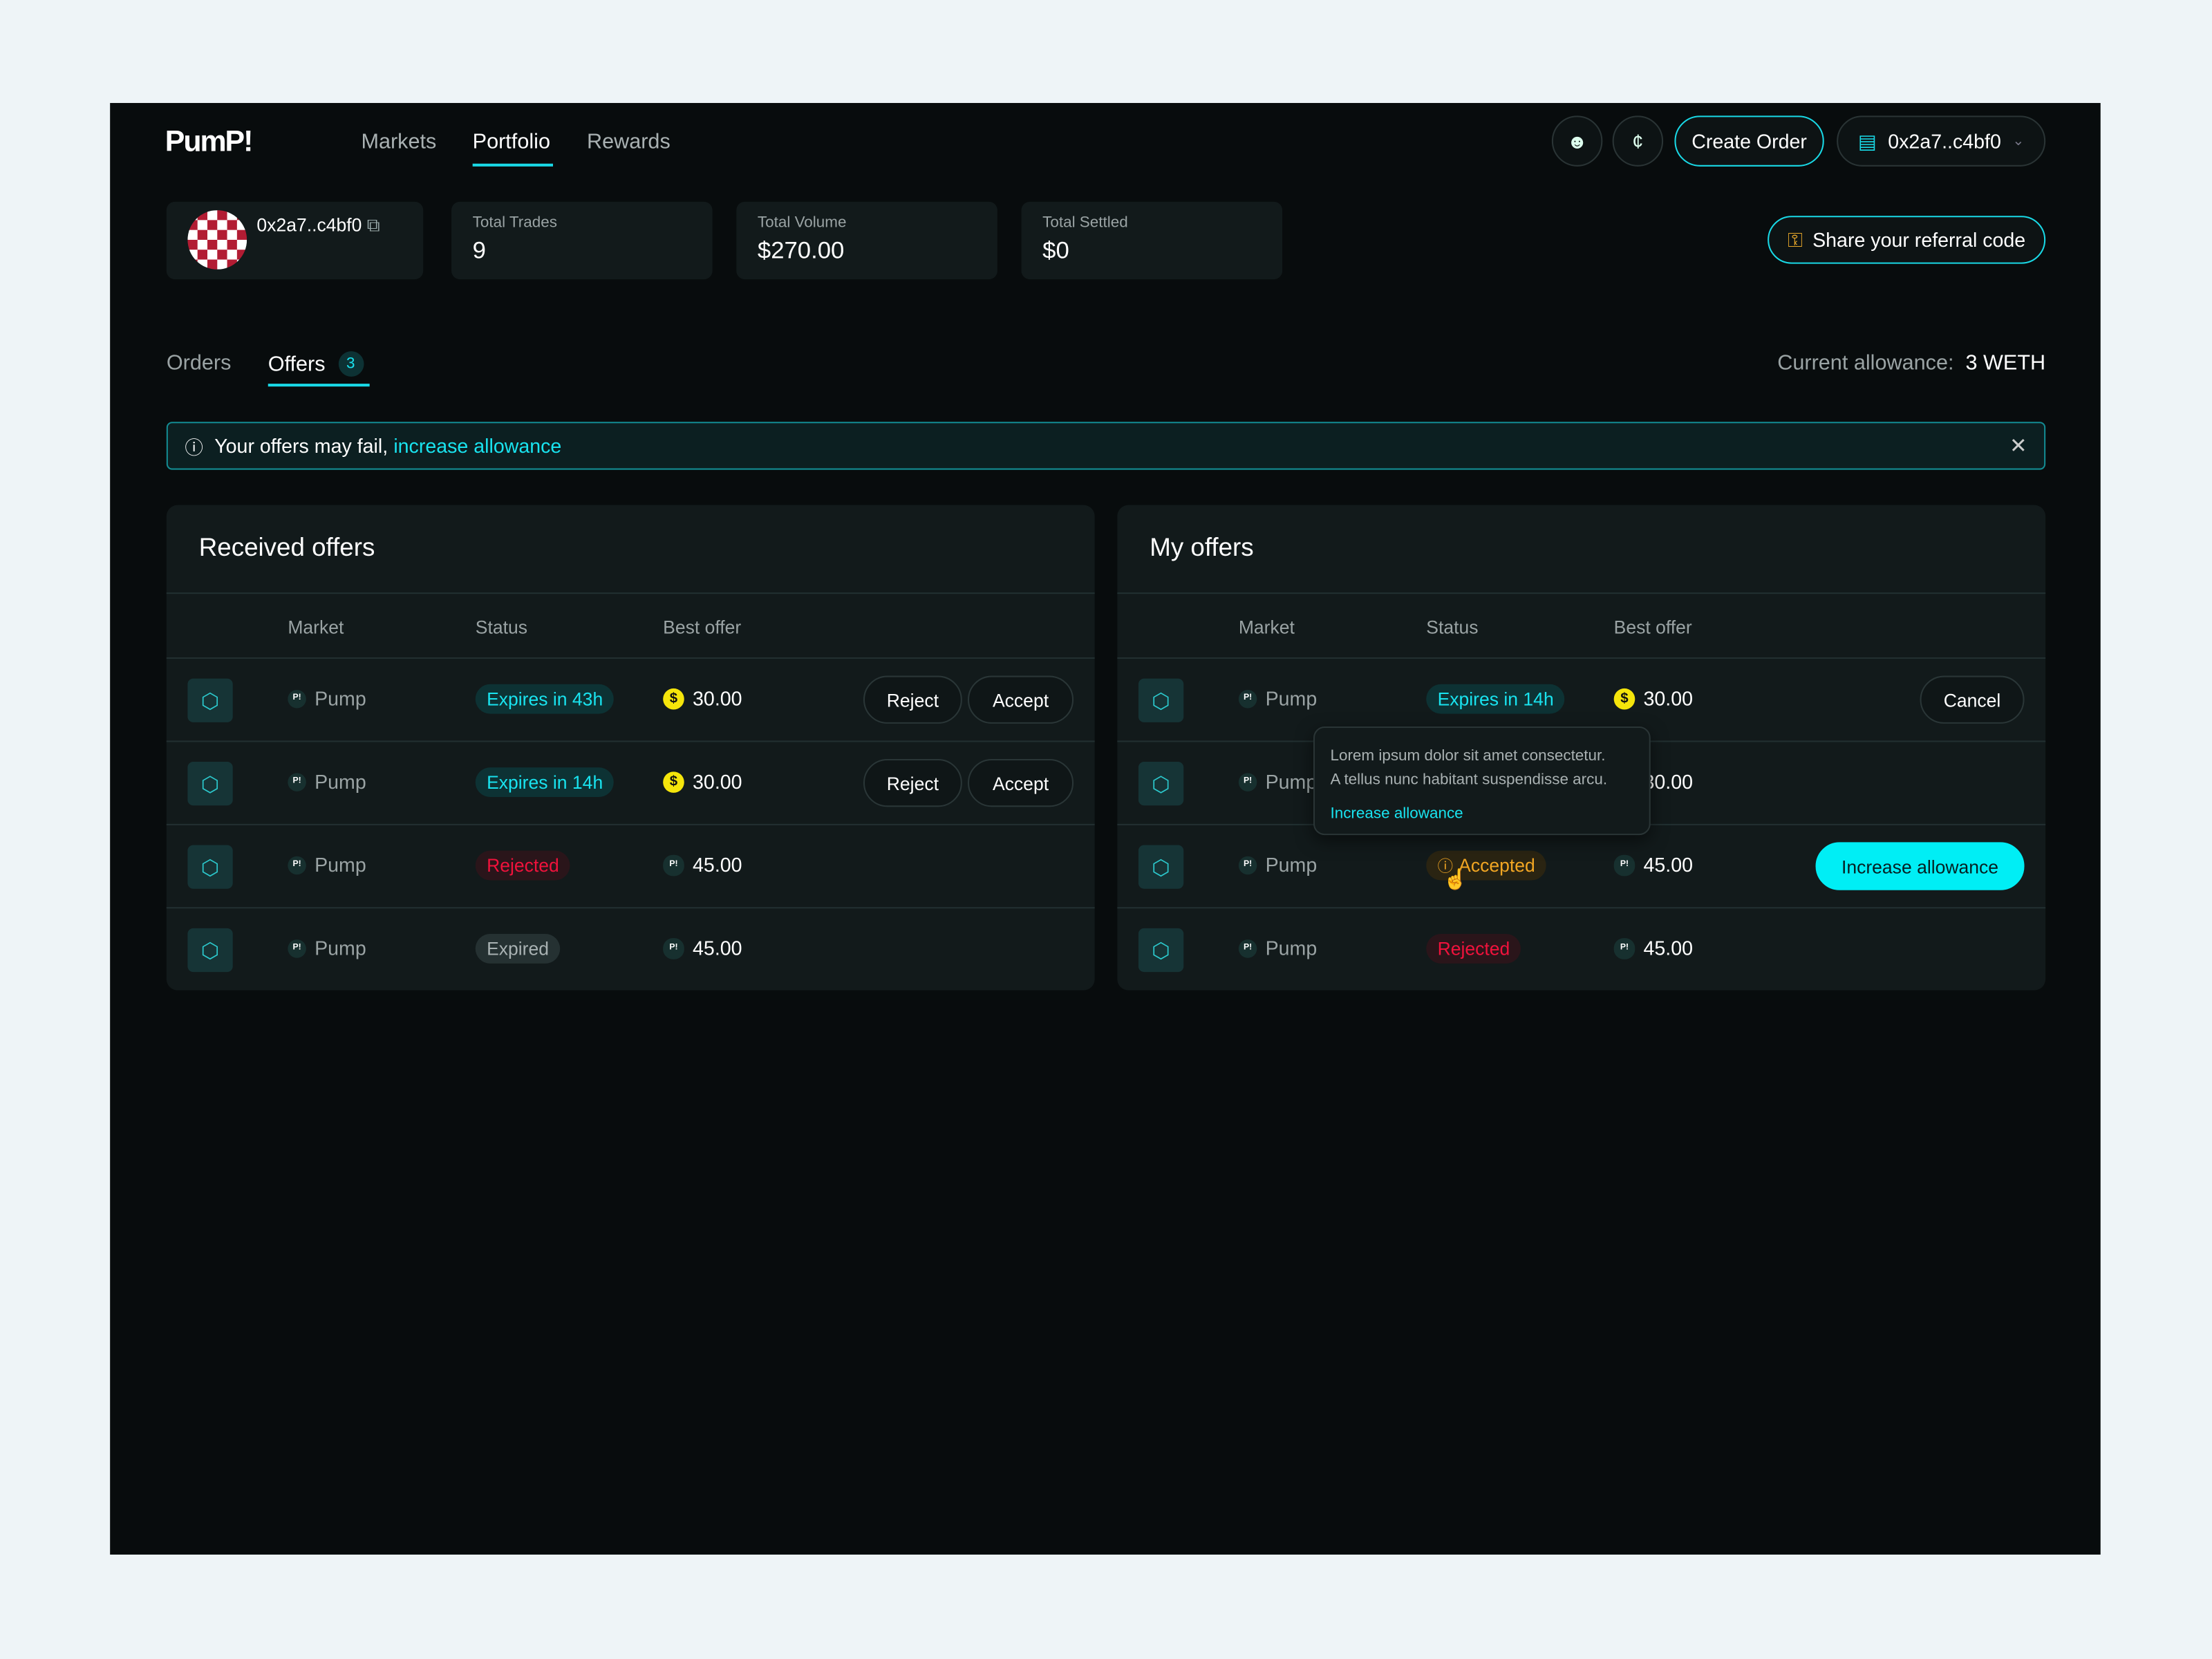  Describe the element at coordinates (477, 446) in the screenshot. I see `increase-allowance-link: increase allowance` at that location.